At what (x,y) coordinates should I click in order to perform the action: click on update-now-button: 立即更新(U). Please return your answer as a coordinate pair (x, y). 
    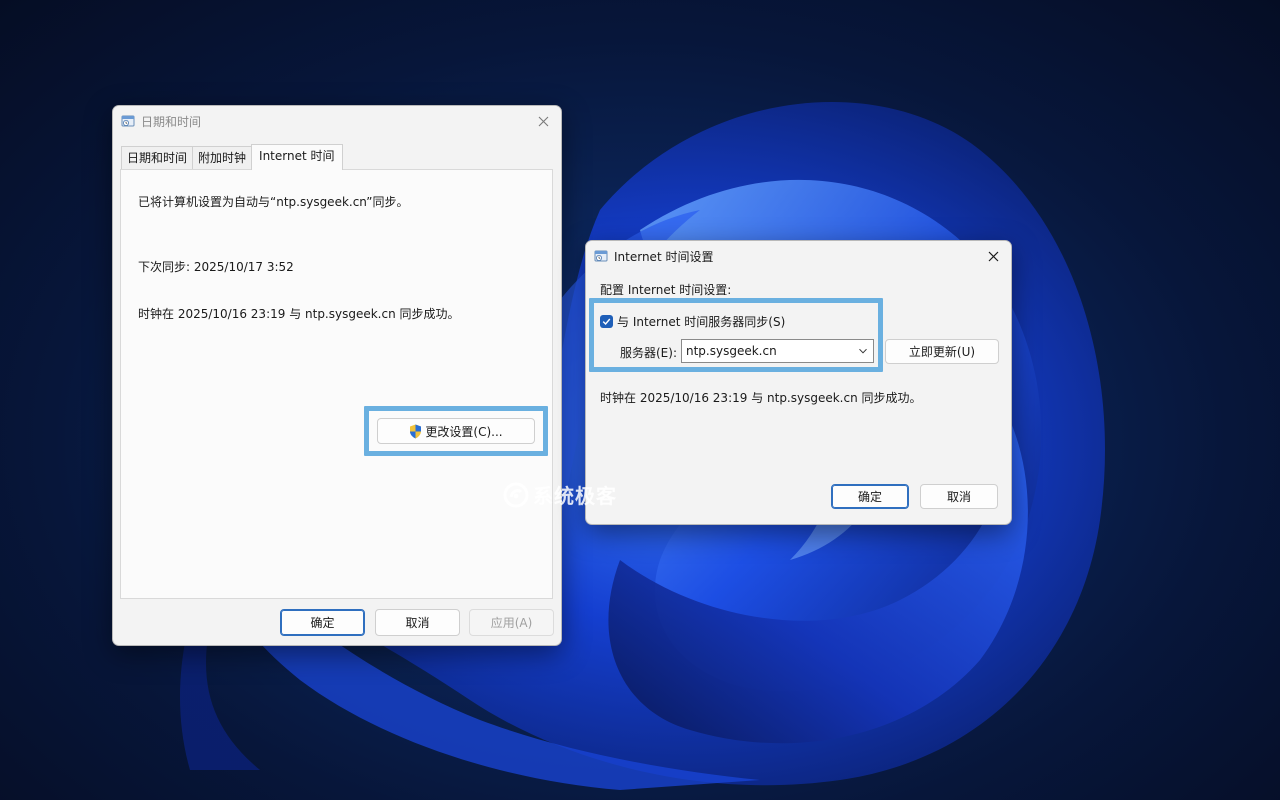
    Looking at the image, I should click on (942, 351).